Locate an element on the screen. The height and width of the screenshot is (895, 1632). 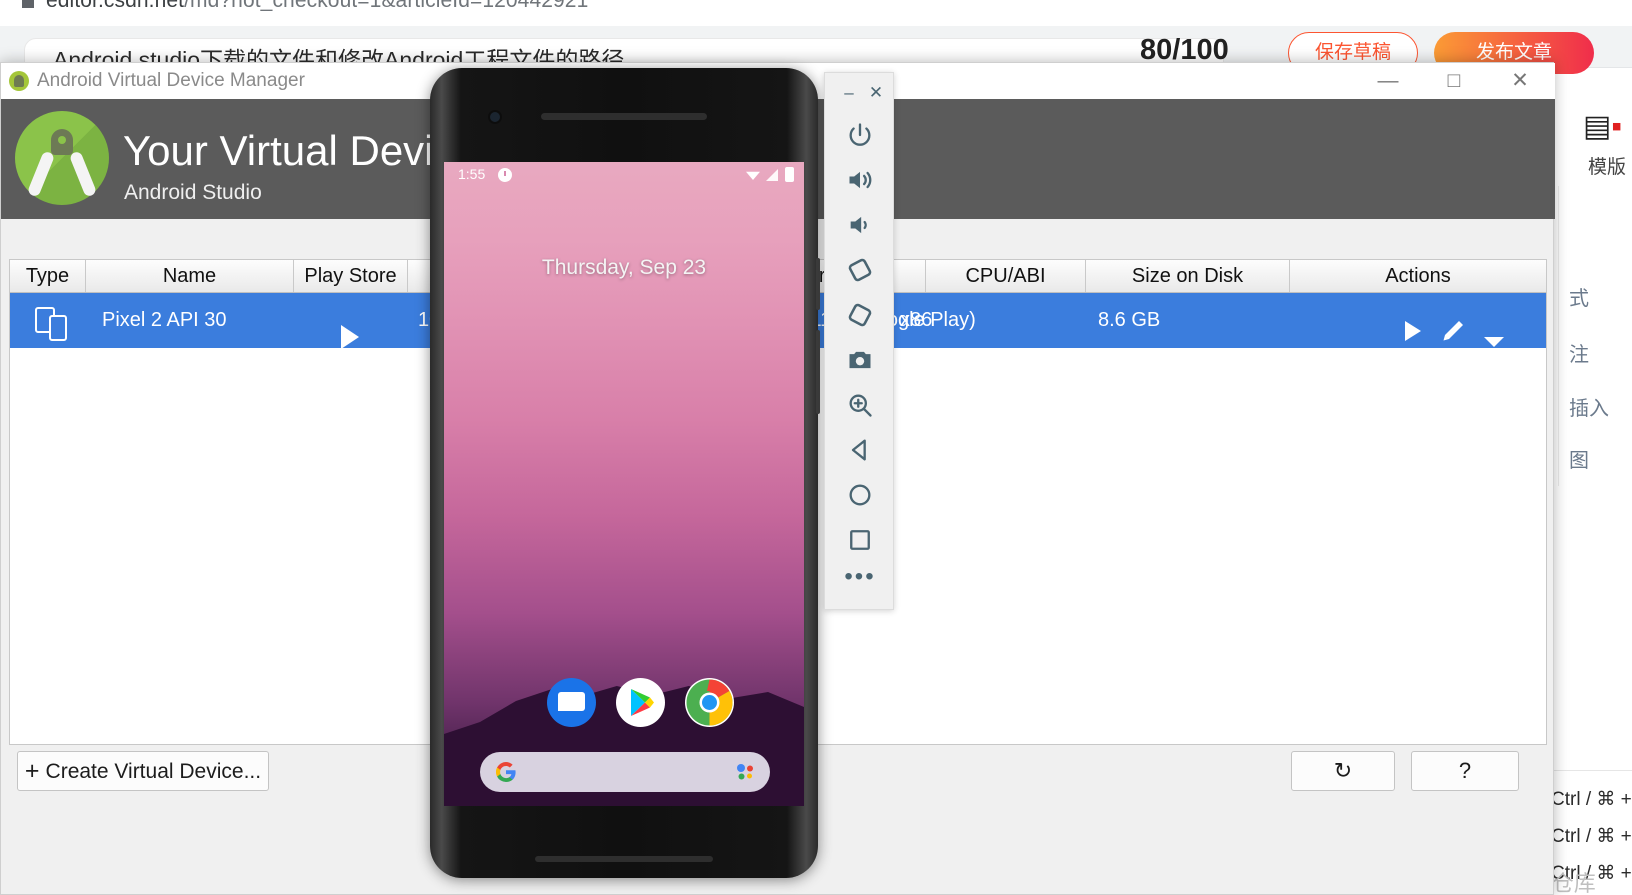
url-path: /md?not_checkout=1&articleId=120442921 is located at coordinates (386, 6).